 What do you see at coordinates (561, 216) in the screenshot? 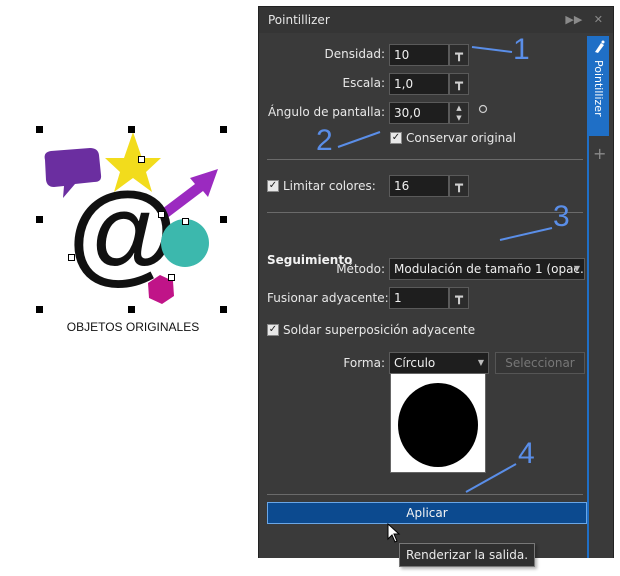
I see `annotation-number-3: 3` at bounding box center [561, 216].